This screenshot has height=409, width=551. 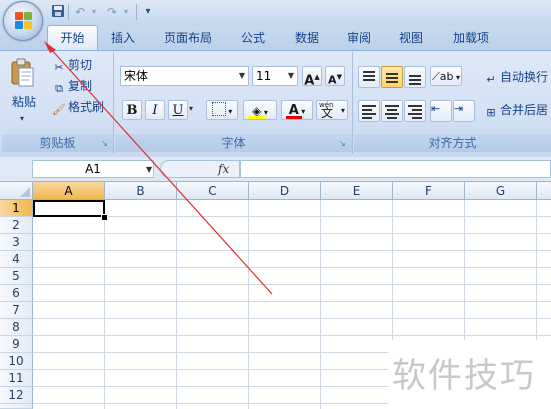 I want to click on paste-icon, so click(x=23, y=73).